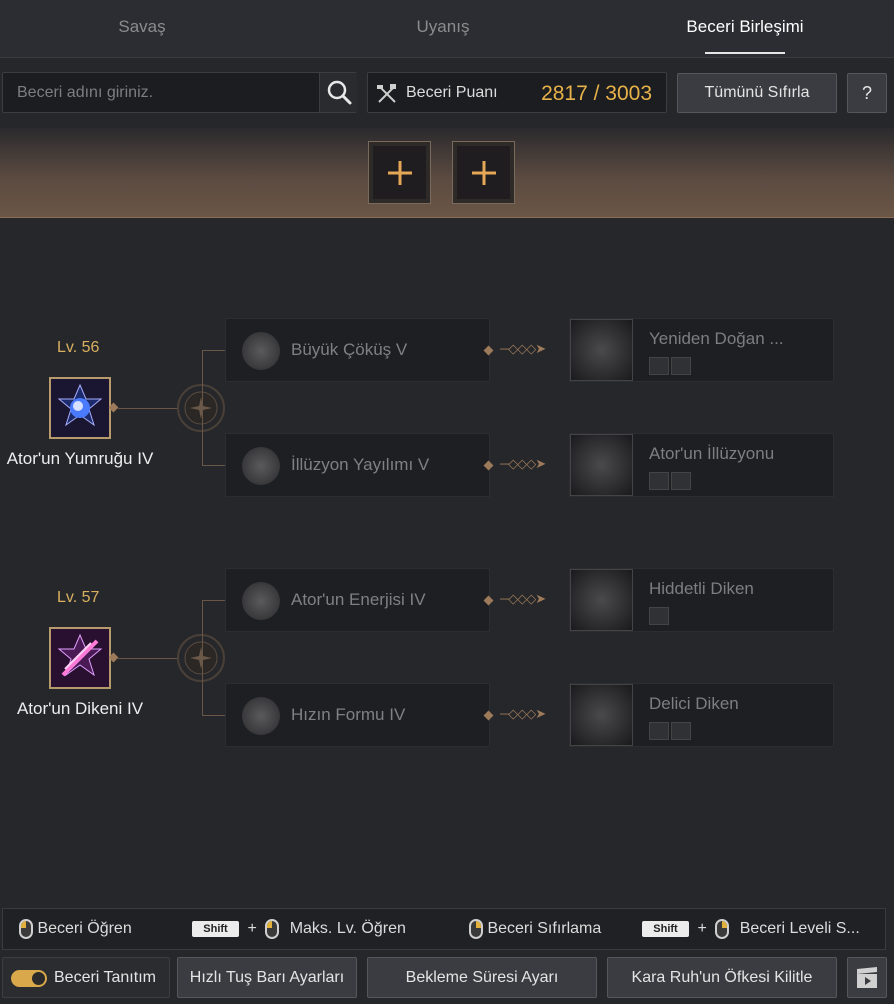 This screenshot has width=894, height=1004. Describe the element at coordinates (443, 29) in the screenshot. I see `tab-uyanis: Uyanış` at that location.